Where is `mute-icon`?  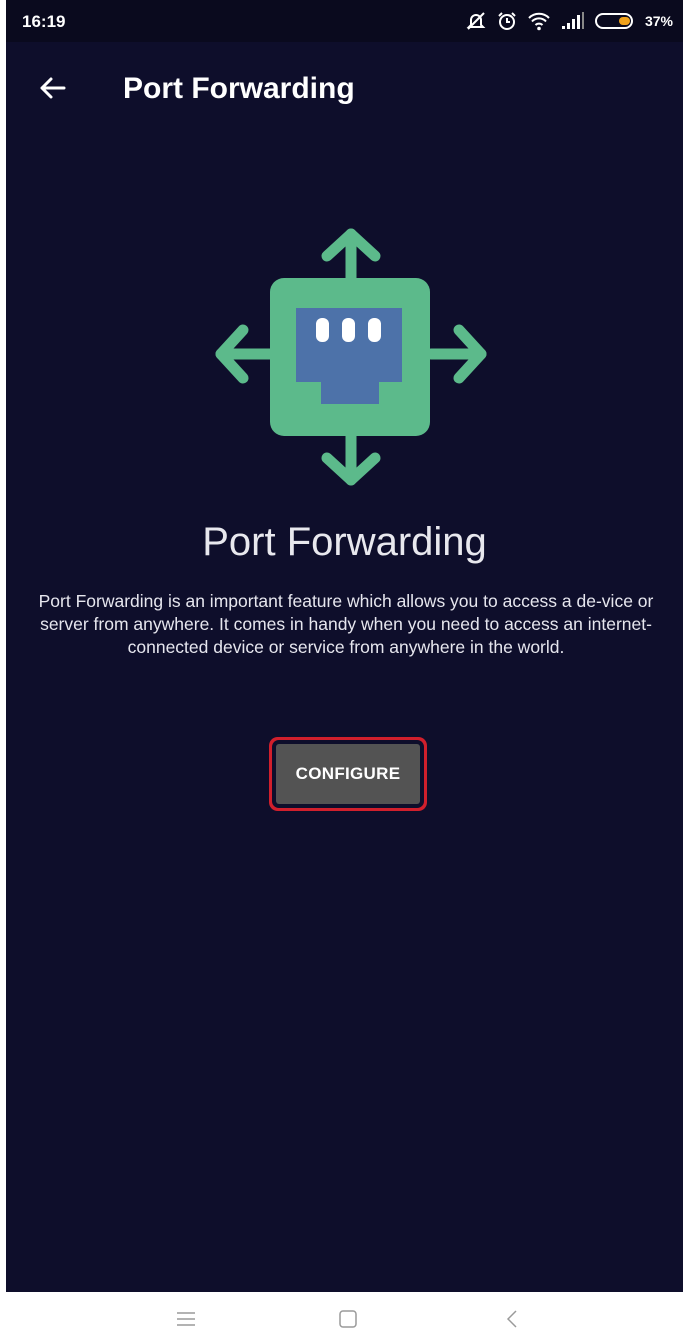 mute-icon is located at coordinates (476, 21).